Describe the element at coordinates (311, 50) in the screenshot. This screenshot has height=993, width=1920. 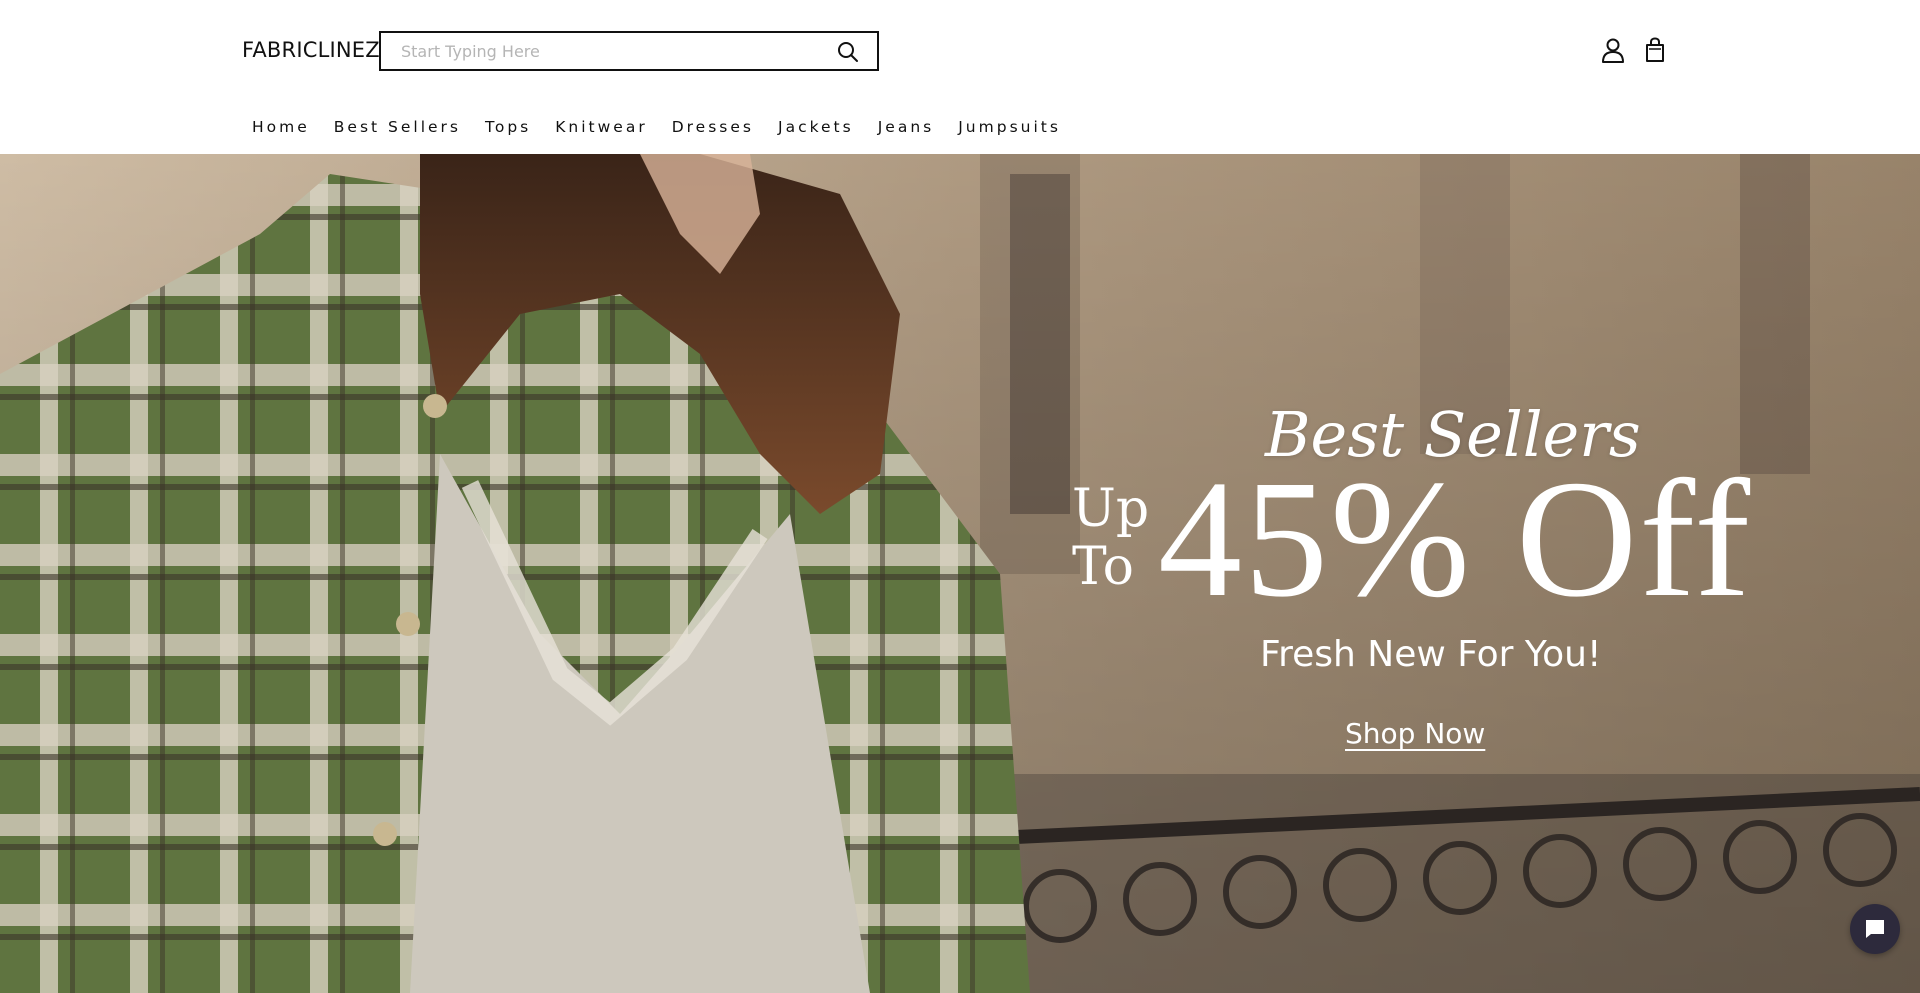
I see `site-logo: FABRICLINEZ` at that location.